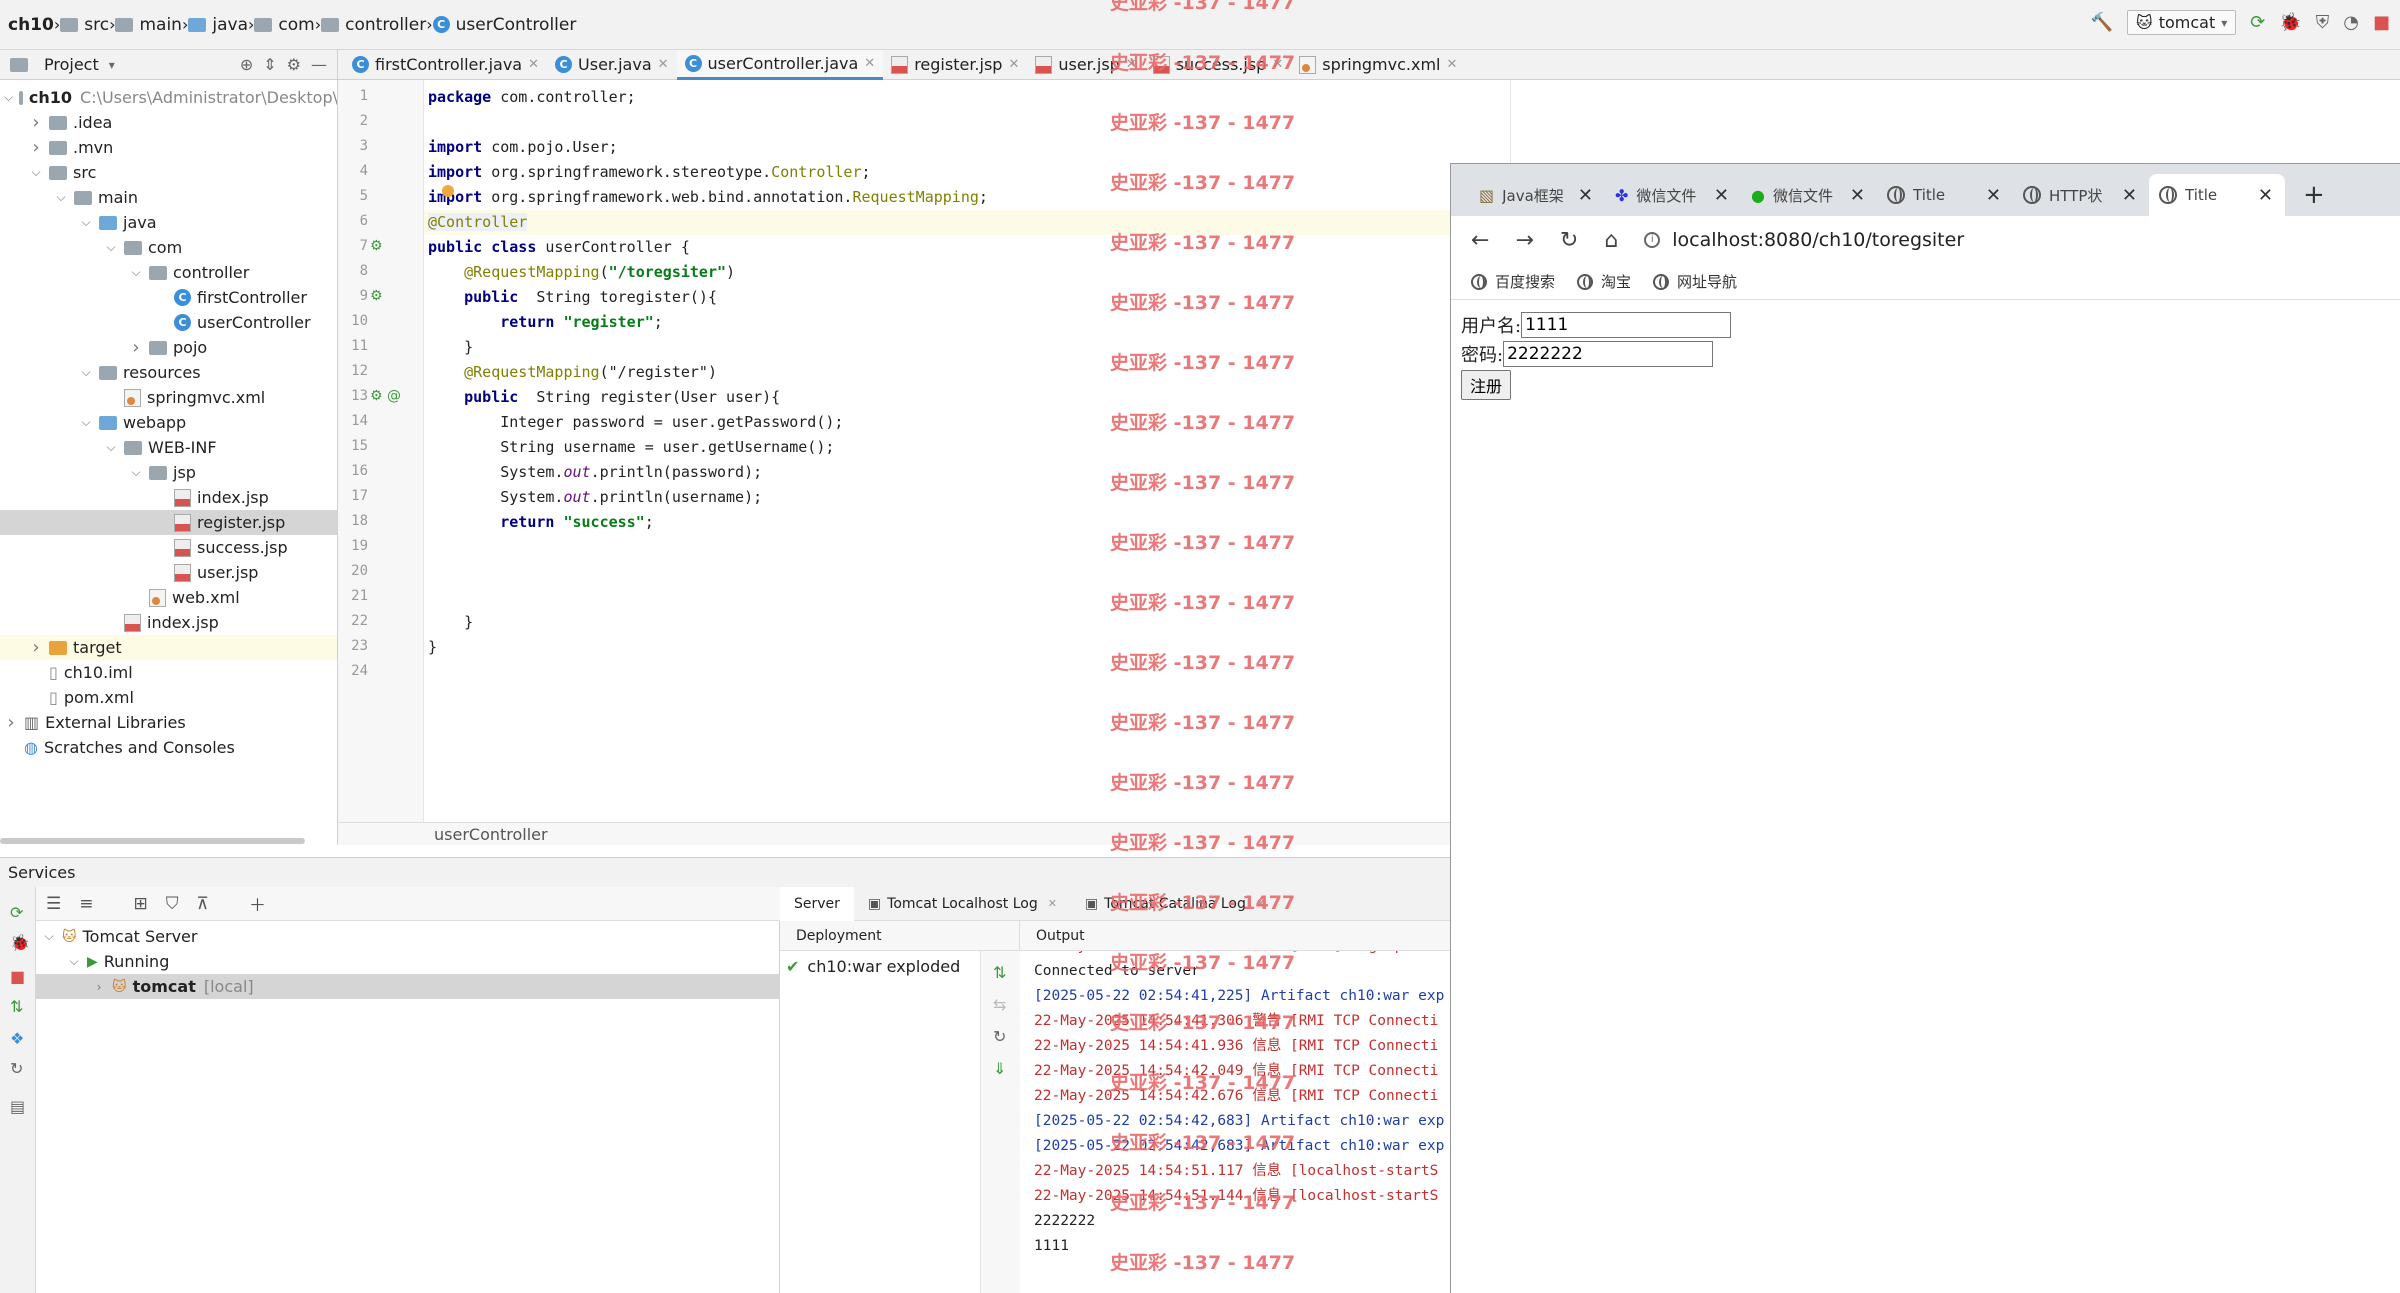 This screenshot has height=1293, width=2400. What do you see at coordinates (873, 966) in the screenshot?
I see `deployment-item: ✔ ch10:war exploded` at bounding box center [873, 966].